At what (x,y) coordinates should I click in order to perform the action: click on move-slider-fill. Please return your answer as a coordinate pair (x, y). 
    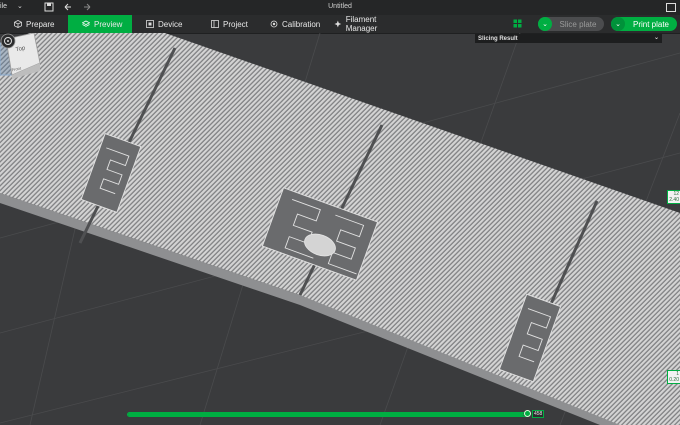
    Looking at the image, I should click on (326, 414).